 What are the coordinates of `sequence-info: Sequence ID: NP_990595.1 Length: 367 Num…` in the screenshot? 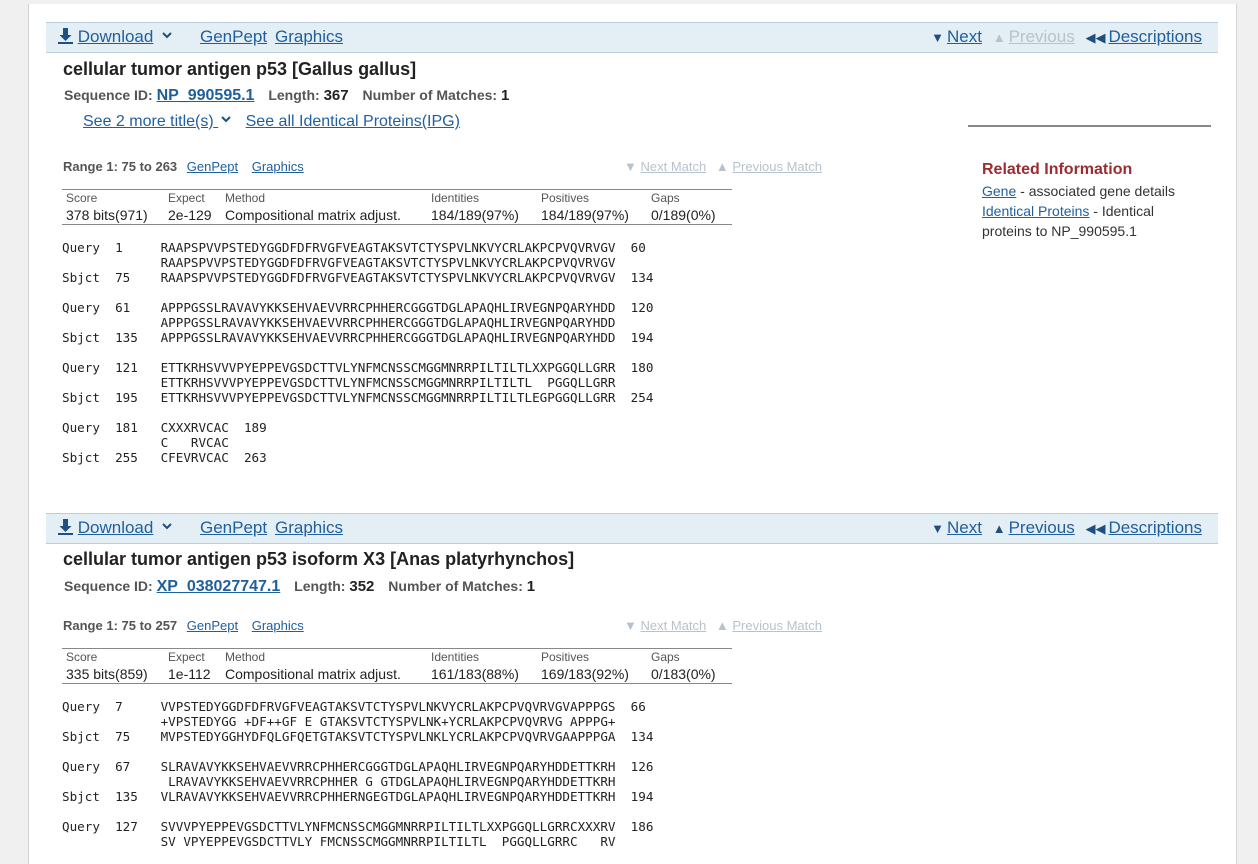 It's located at (286, 96).